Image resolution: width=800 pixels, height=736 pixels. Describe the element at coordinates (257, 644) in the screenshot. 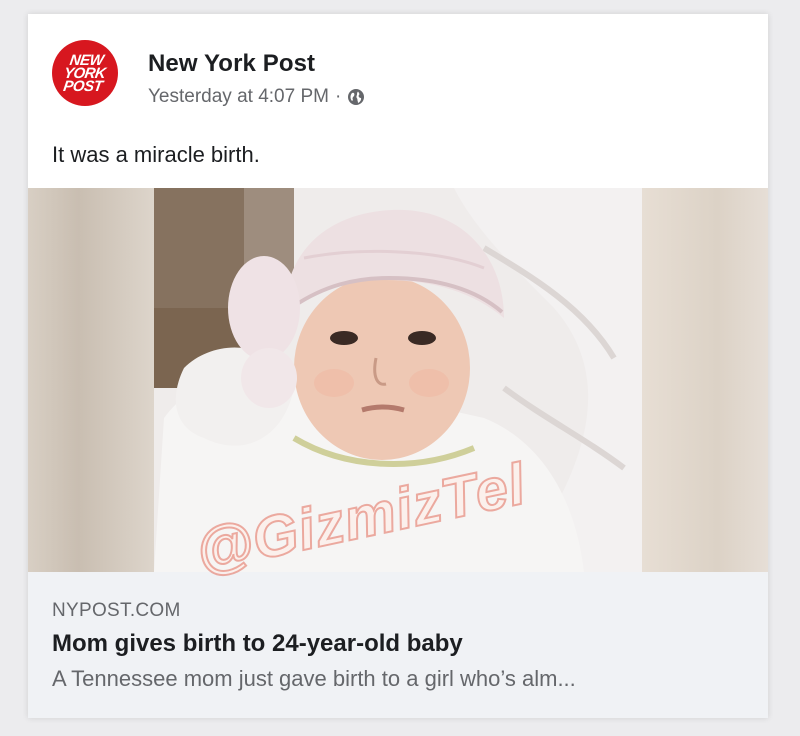

I see `link-title: Mom gives birth to 24-year-old baby` at that location.